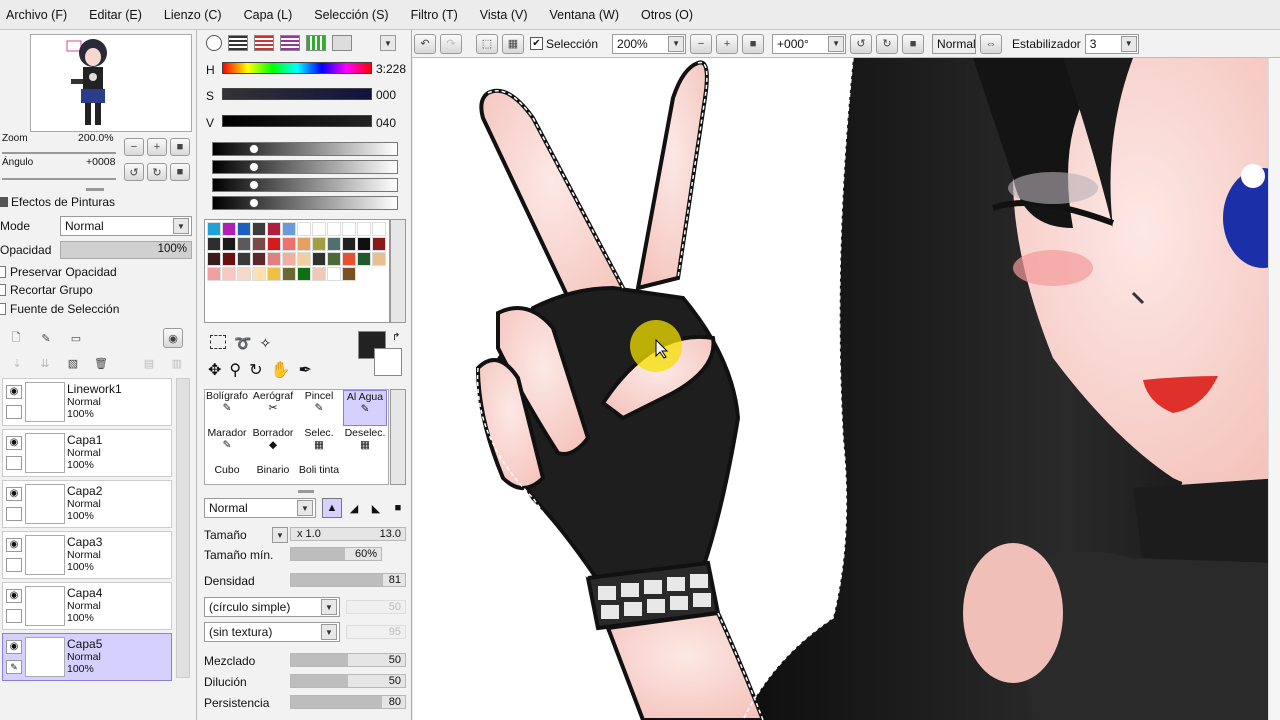  I want to click on edge-square-icon: ■, so click(398, 508).